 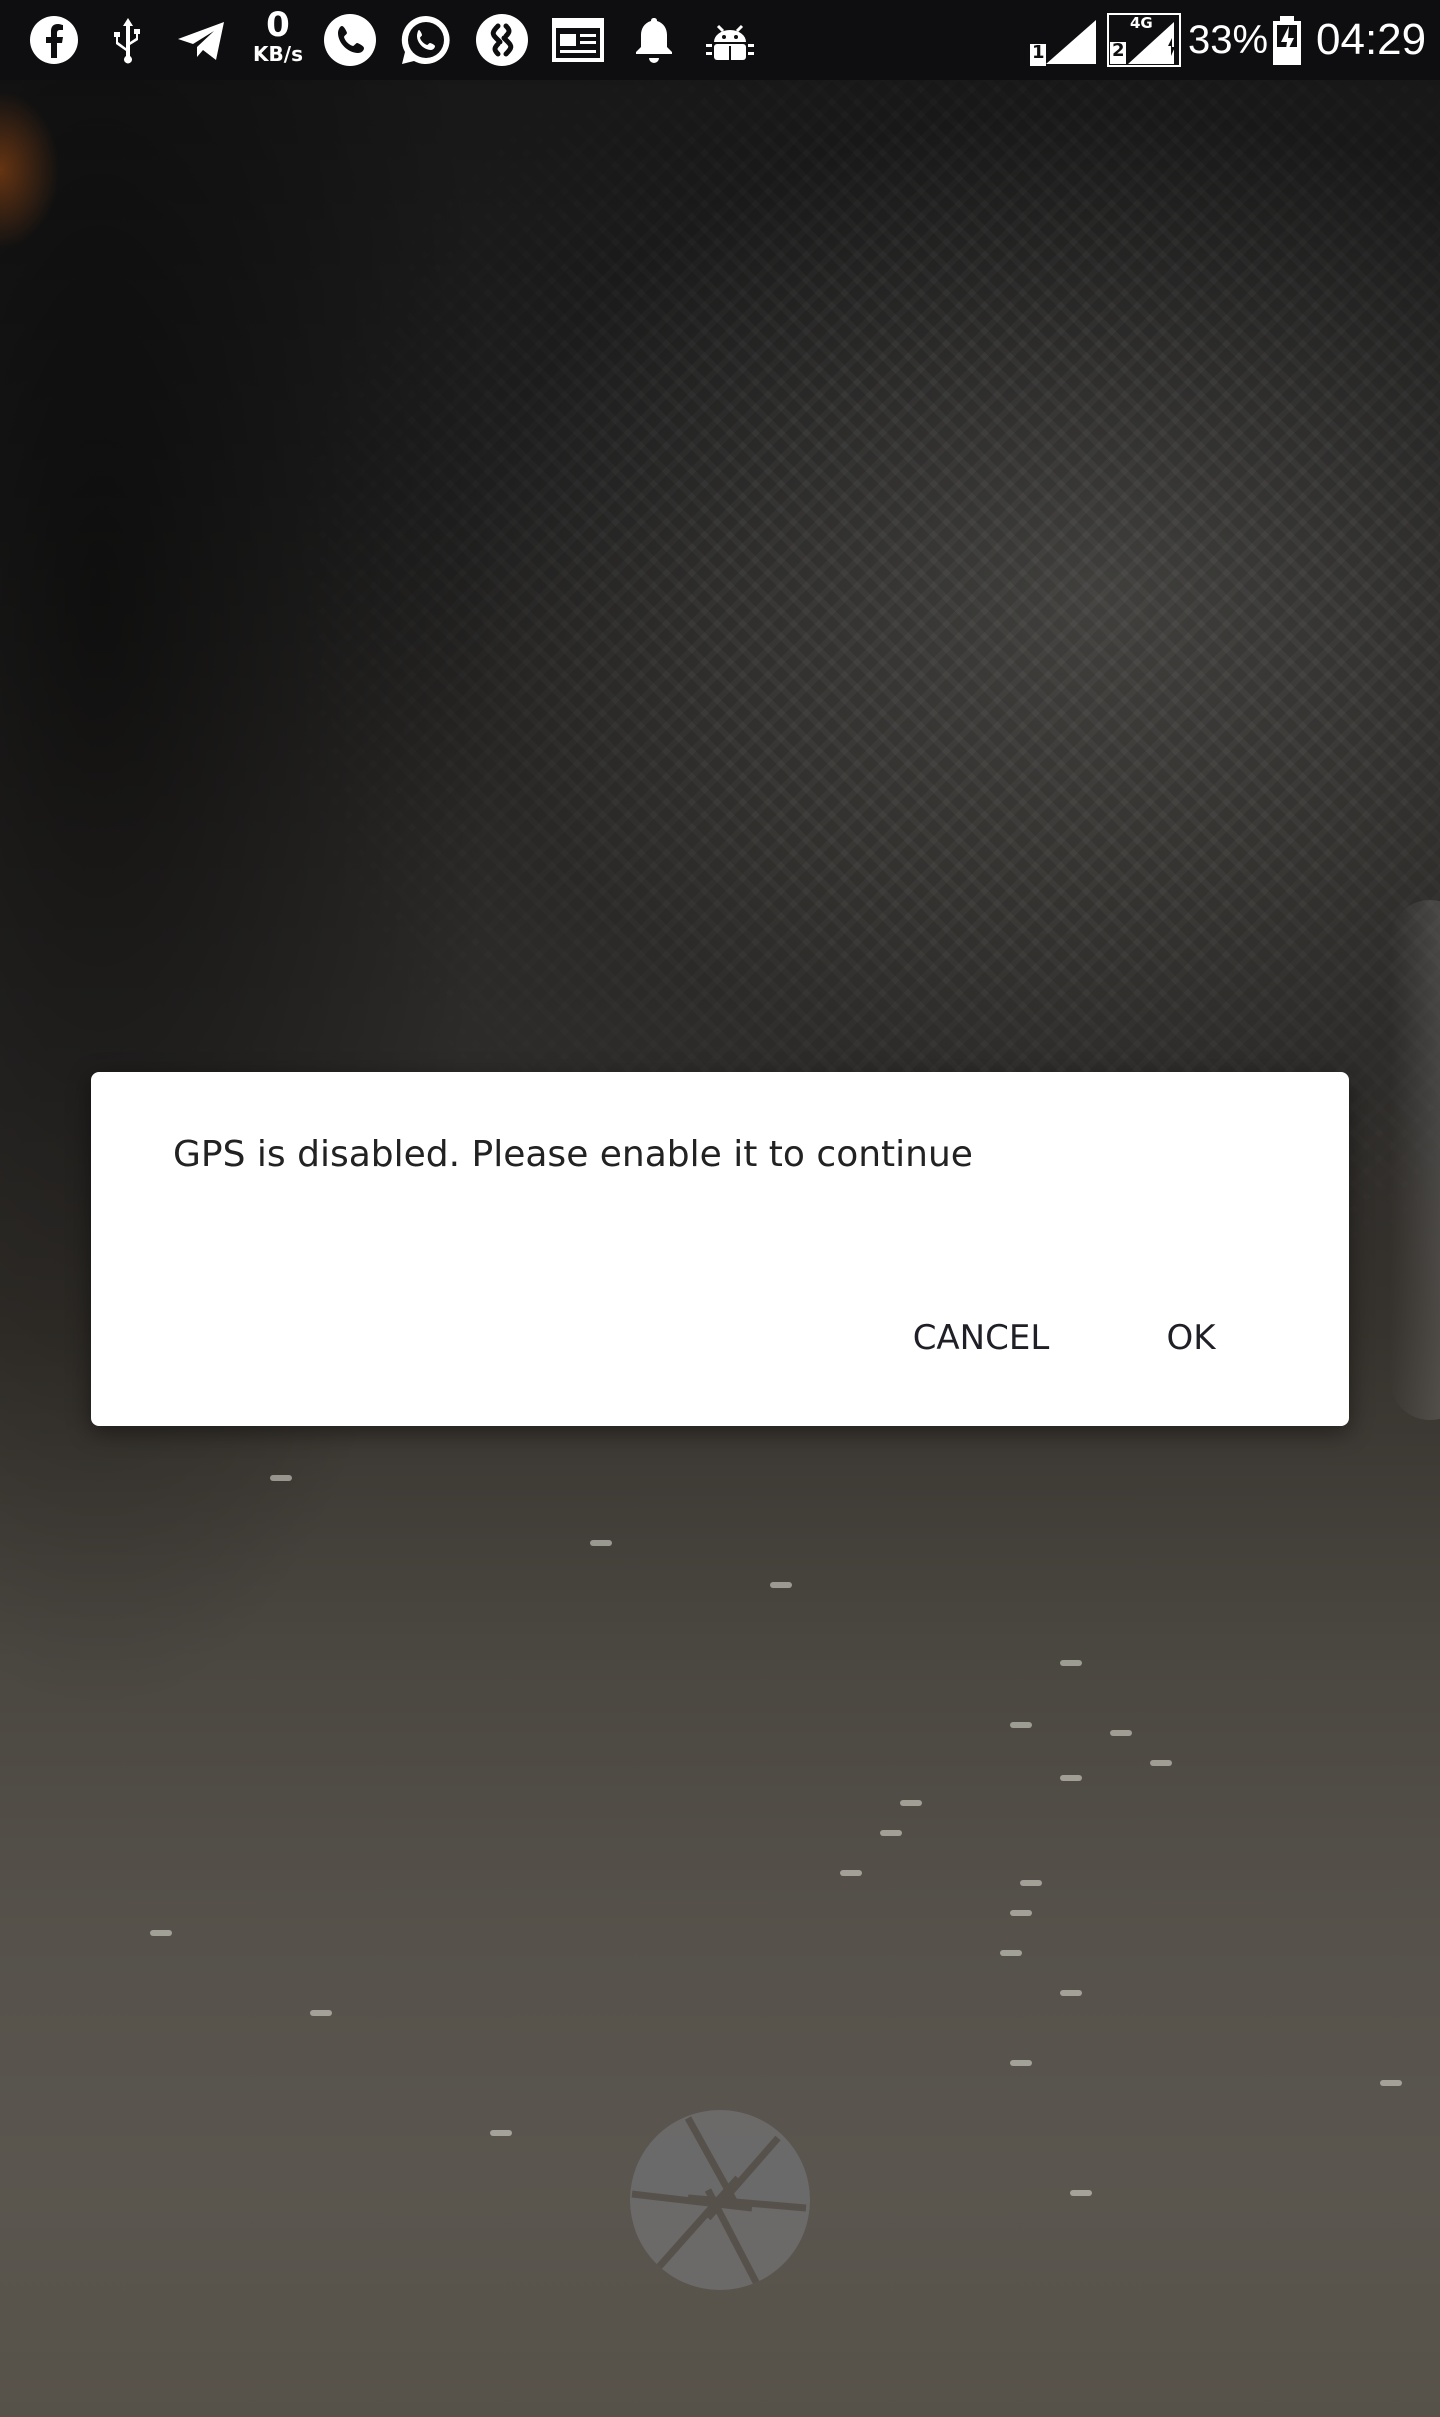 I want to click on sim1-label: 1, so click(x=1038, y=52).